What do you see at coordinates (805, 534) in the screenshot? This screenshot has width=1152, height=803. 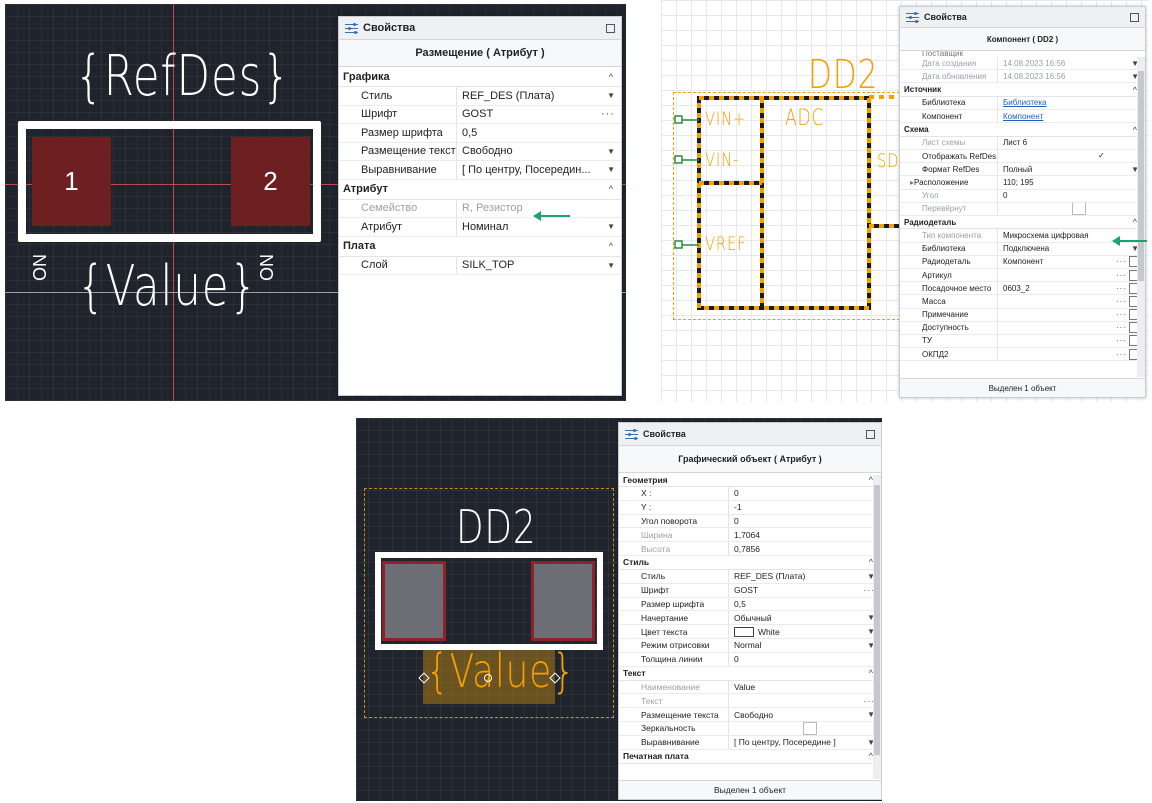 I see `property-value: 1,7064` at bounding box center [805, 534].